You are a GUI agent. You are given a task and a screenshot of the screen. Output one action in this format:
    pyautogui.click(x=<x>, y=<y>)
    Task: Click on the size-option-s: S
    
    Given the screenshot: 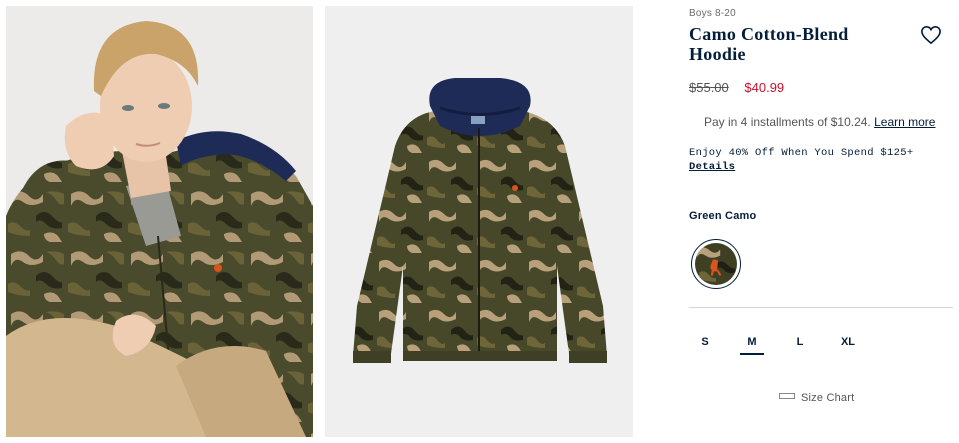 What is the action you would take?
    pyautogui.click(x=705, y=344)
    